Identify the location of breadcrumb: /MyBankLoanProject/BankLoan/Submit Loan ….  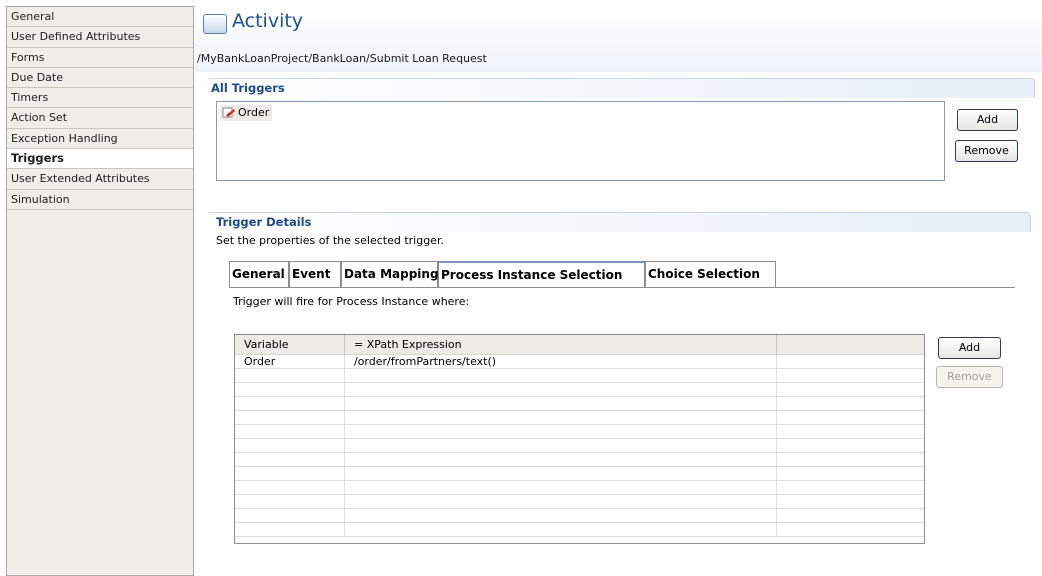
(342, 58).